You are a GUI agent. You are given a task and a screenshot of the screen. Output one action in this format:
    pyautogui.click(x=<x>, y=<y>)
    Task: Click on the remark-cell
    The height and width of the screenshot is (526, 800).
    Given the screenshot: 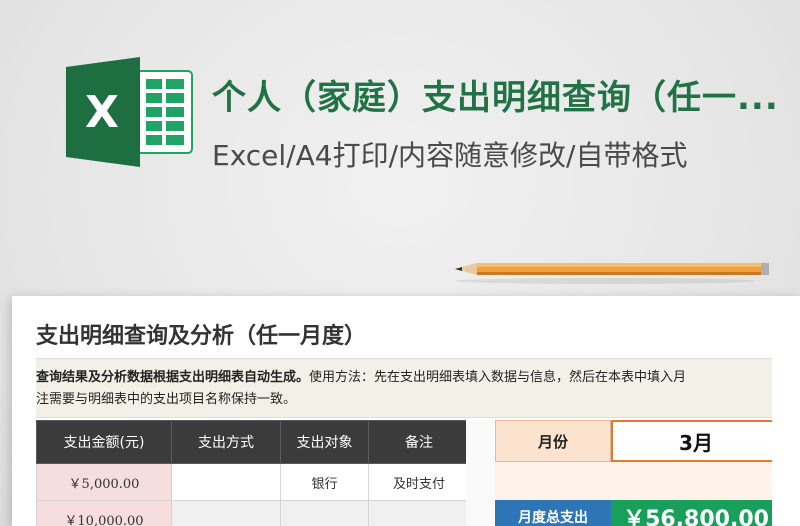 What is the action you would take?
    pyautogui.click(x=419, y=513)
    